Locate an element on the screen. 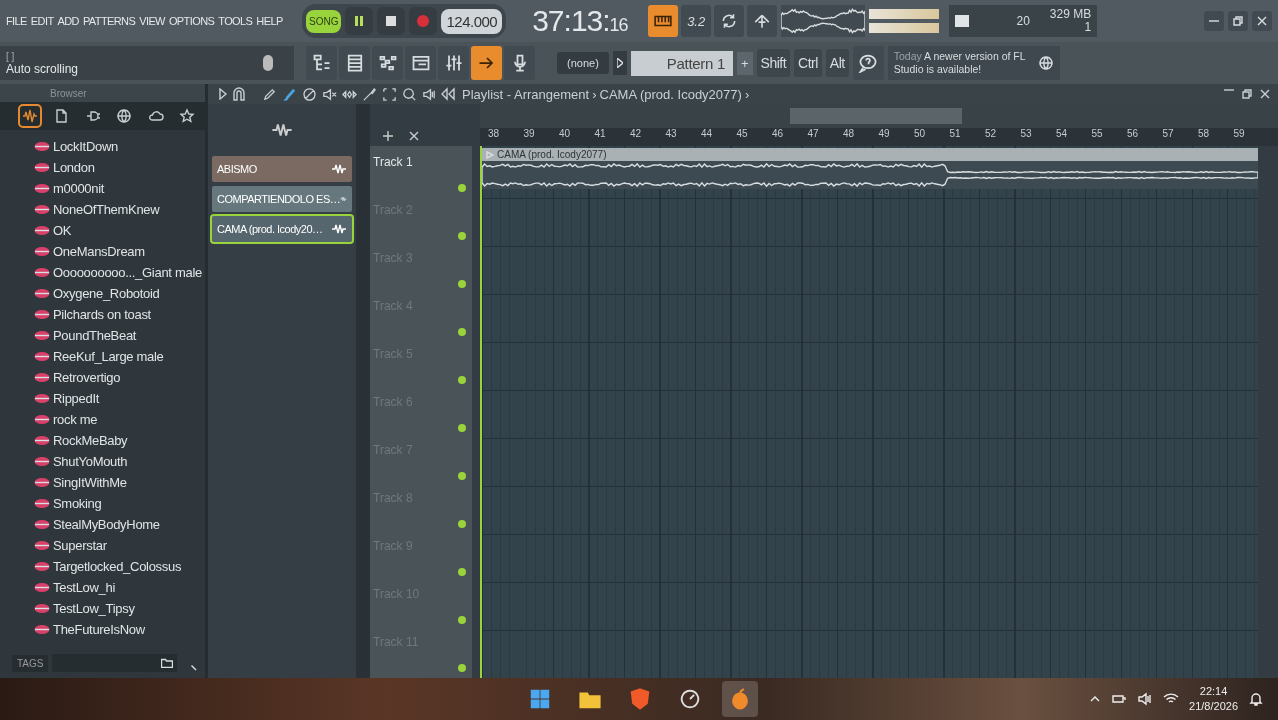 This screenshot has width=1278, height=720. speaker-icon is located at coordinates (1145, 699).